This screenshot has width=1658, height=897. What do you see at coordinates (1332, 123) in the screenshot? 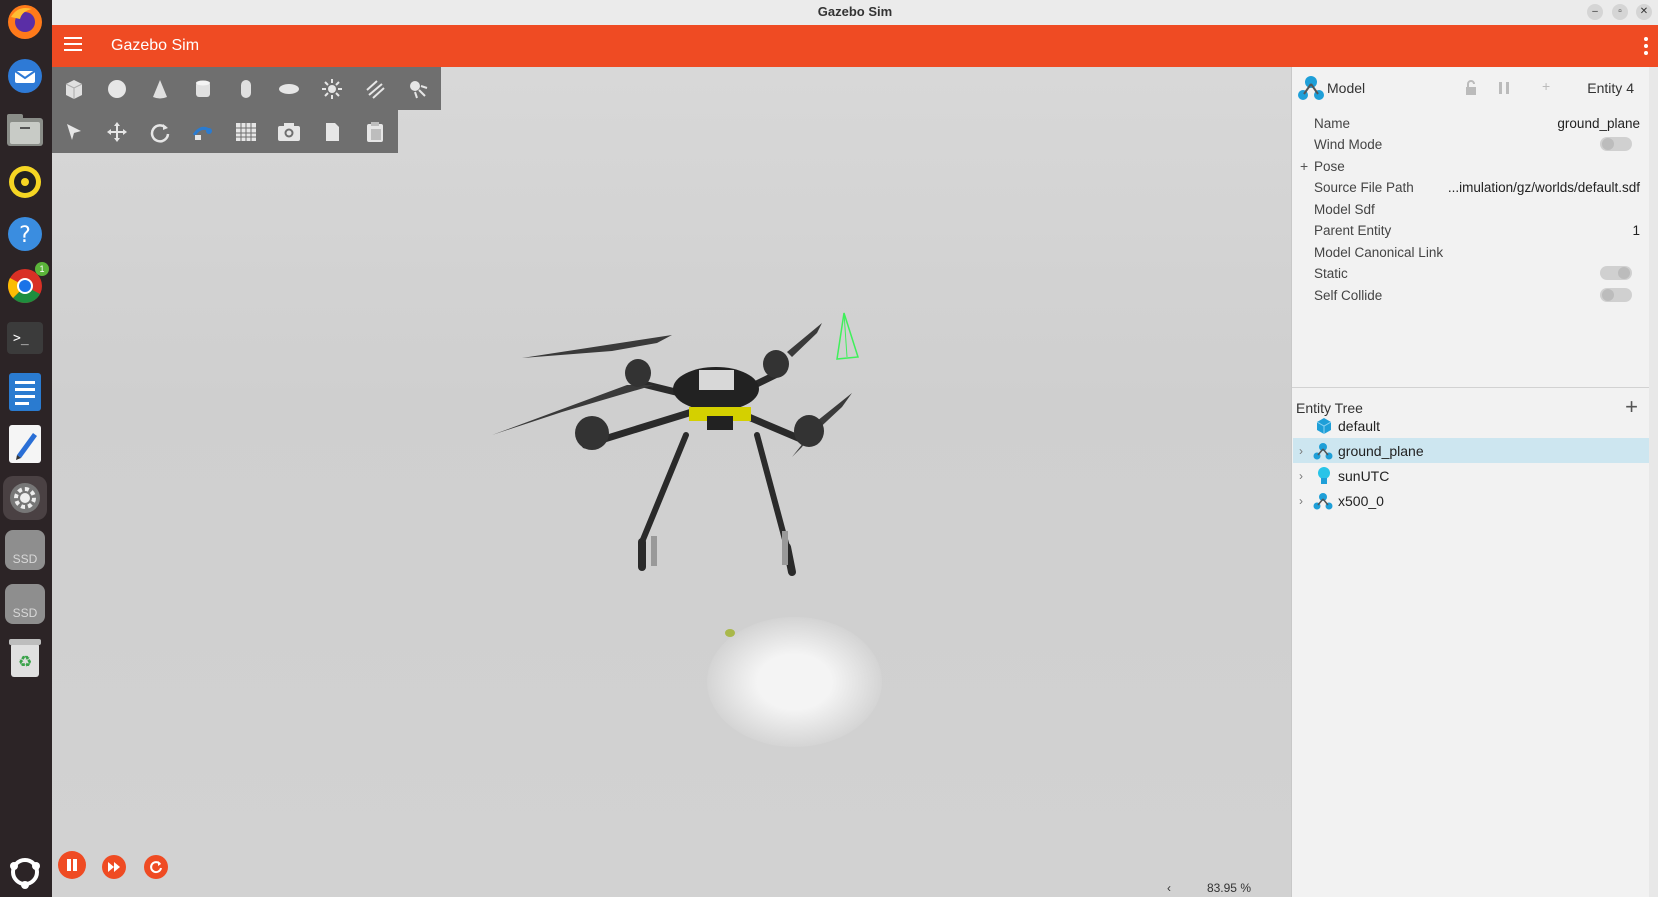
I see `property-label: Name` at bounding box center [1332, 123].